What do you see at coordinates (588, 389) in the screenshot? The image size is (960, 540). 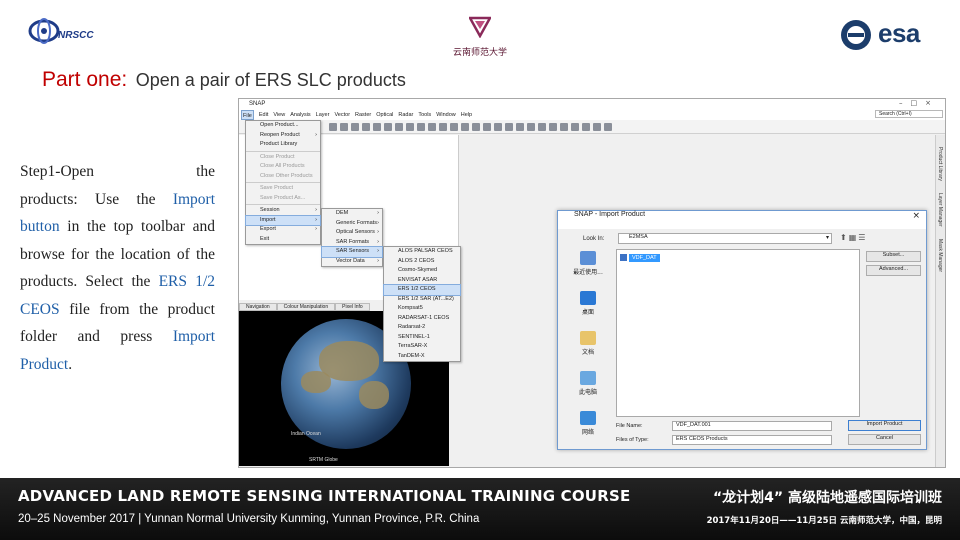 I see `place-computer: 此电脑` at bounding box center [588, 389].